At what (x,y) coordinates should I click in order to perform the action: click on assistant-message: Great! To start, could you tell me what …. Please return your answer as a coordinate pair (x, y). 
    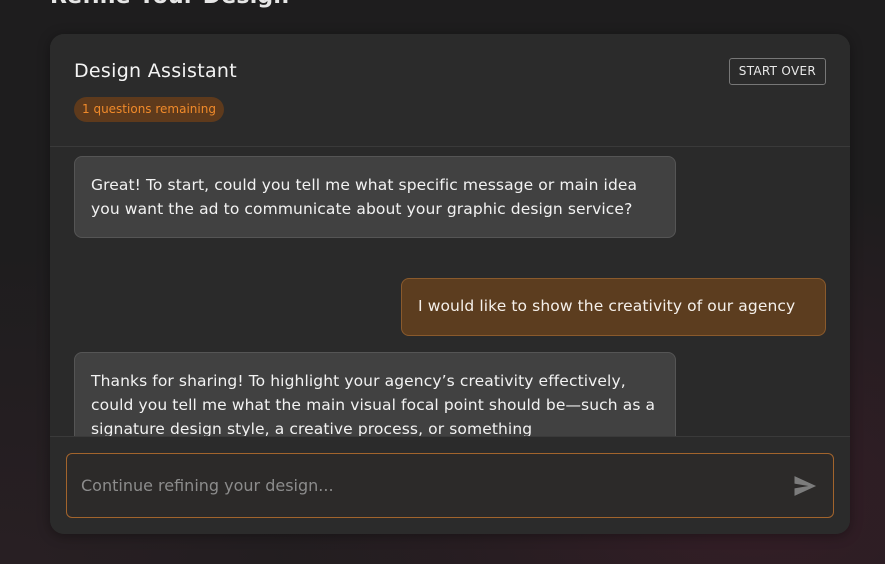
    Looking at the image, I should click on (375, 197).